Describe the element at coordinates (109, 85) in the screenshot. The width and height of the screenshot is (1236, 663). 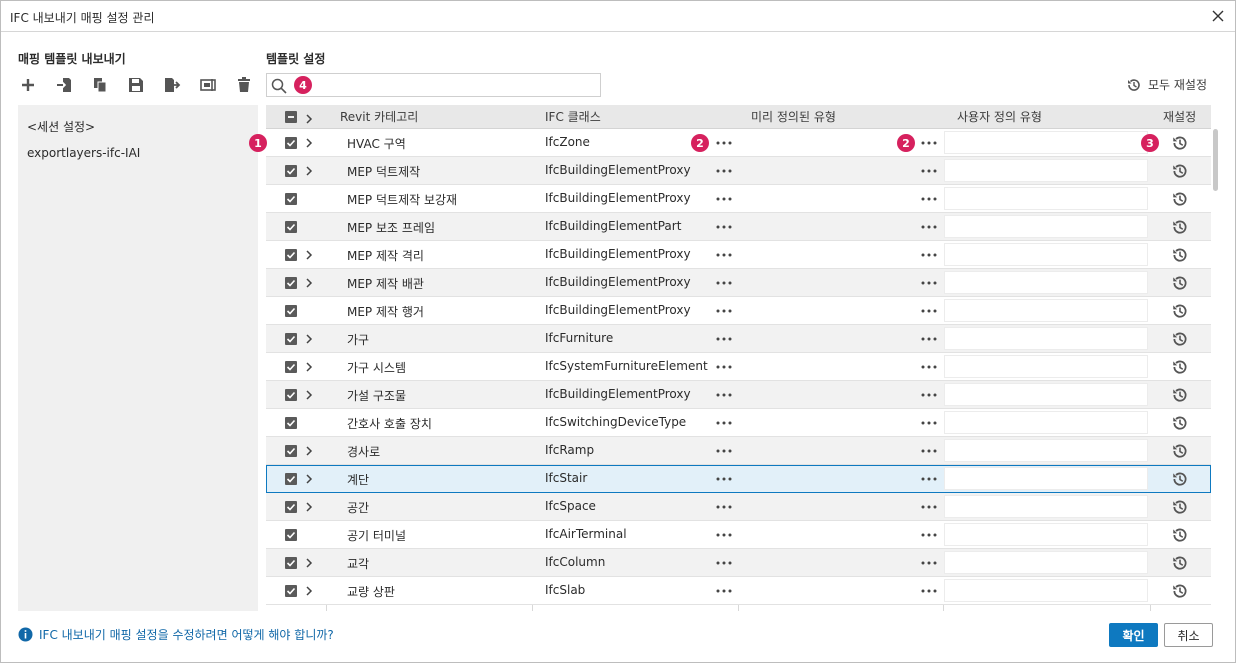
I see `copy-icon` at that location.